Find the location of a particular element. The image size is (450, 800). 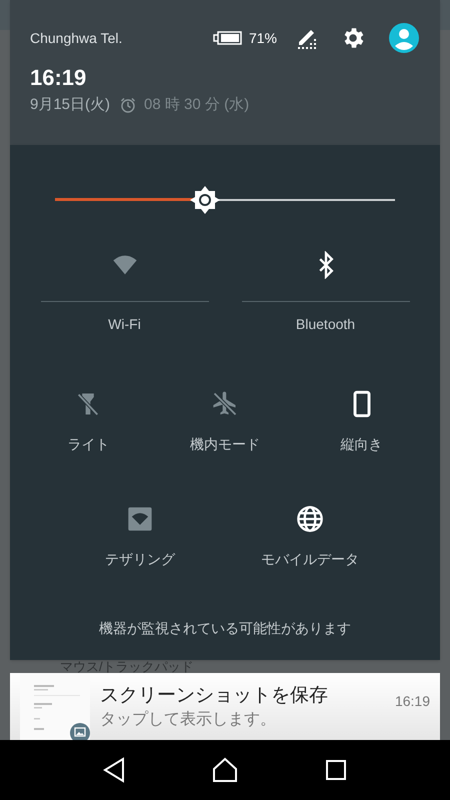

edit-icon is located at coordinates (307, 38).